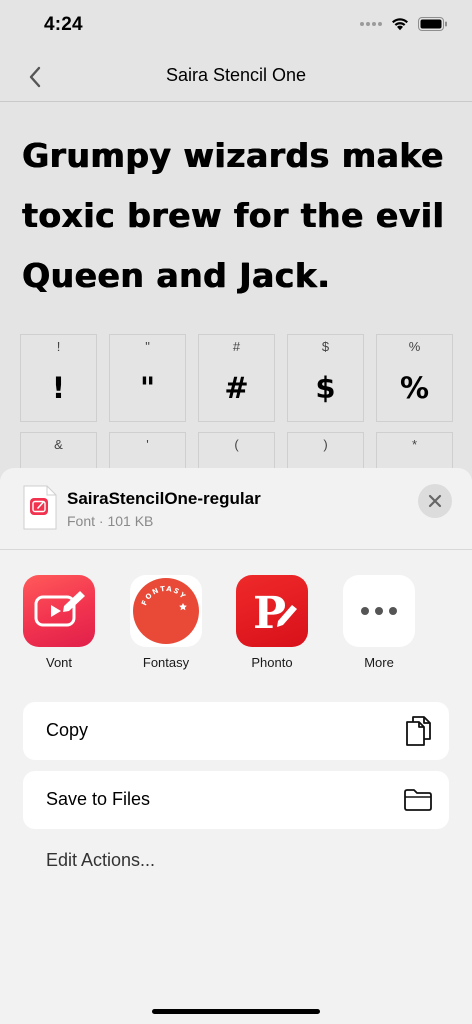 This screenshot has width=472, height=1024. Describe the element at coordinates (59, 611) in the screenshot. I see `vont-app-icon` at that location.